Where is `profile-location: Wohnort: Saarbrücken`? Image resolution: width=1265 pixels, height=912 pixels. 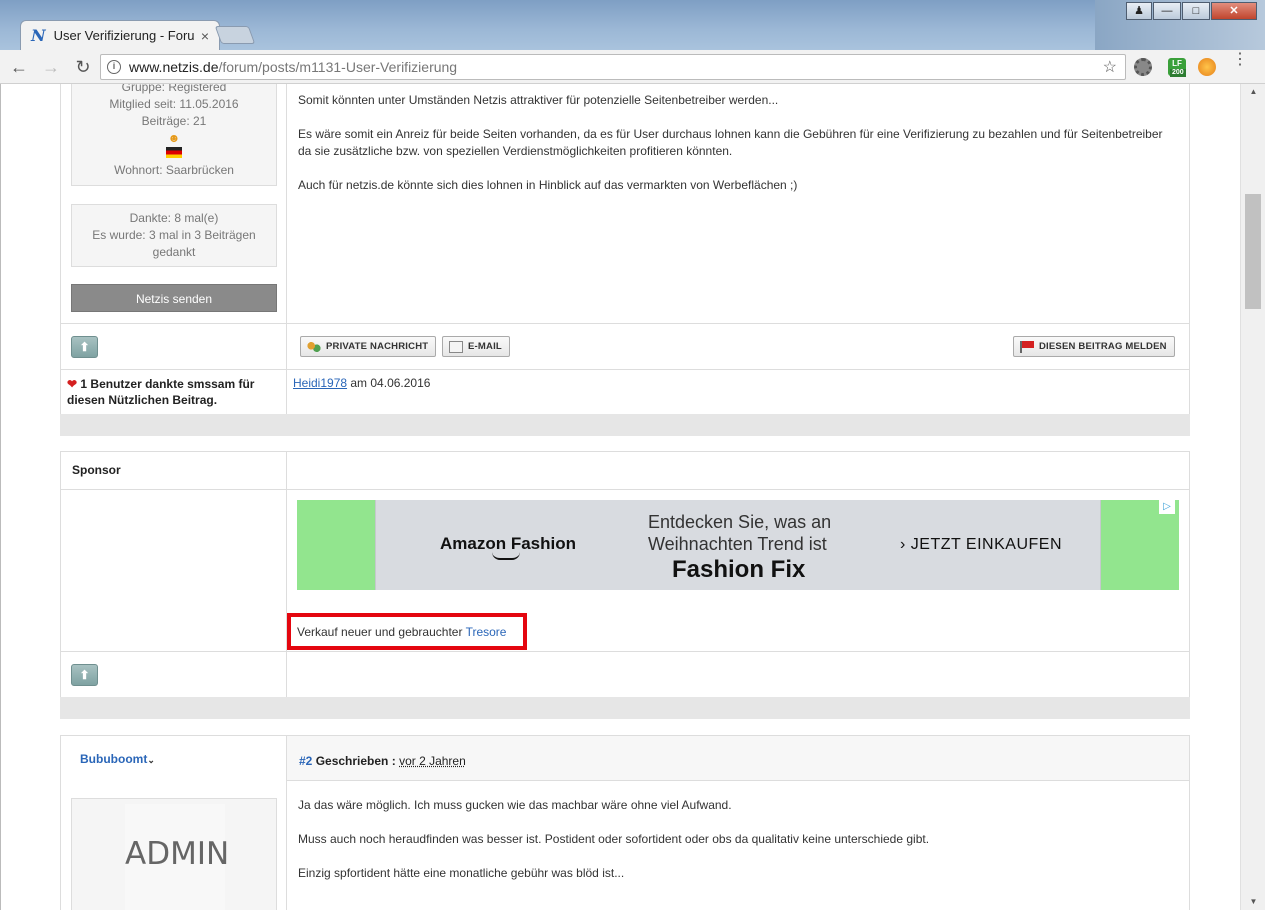 profile-location: Wohnort: Saarbrücken is located at coordinates (174, 170).